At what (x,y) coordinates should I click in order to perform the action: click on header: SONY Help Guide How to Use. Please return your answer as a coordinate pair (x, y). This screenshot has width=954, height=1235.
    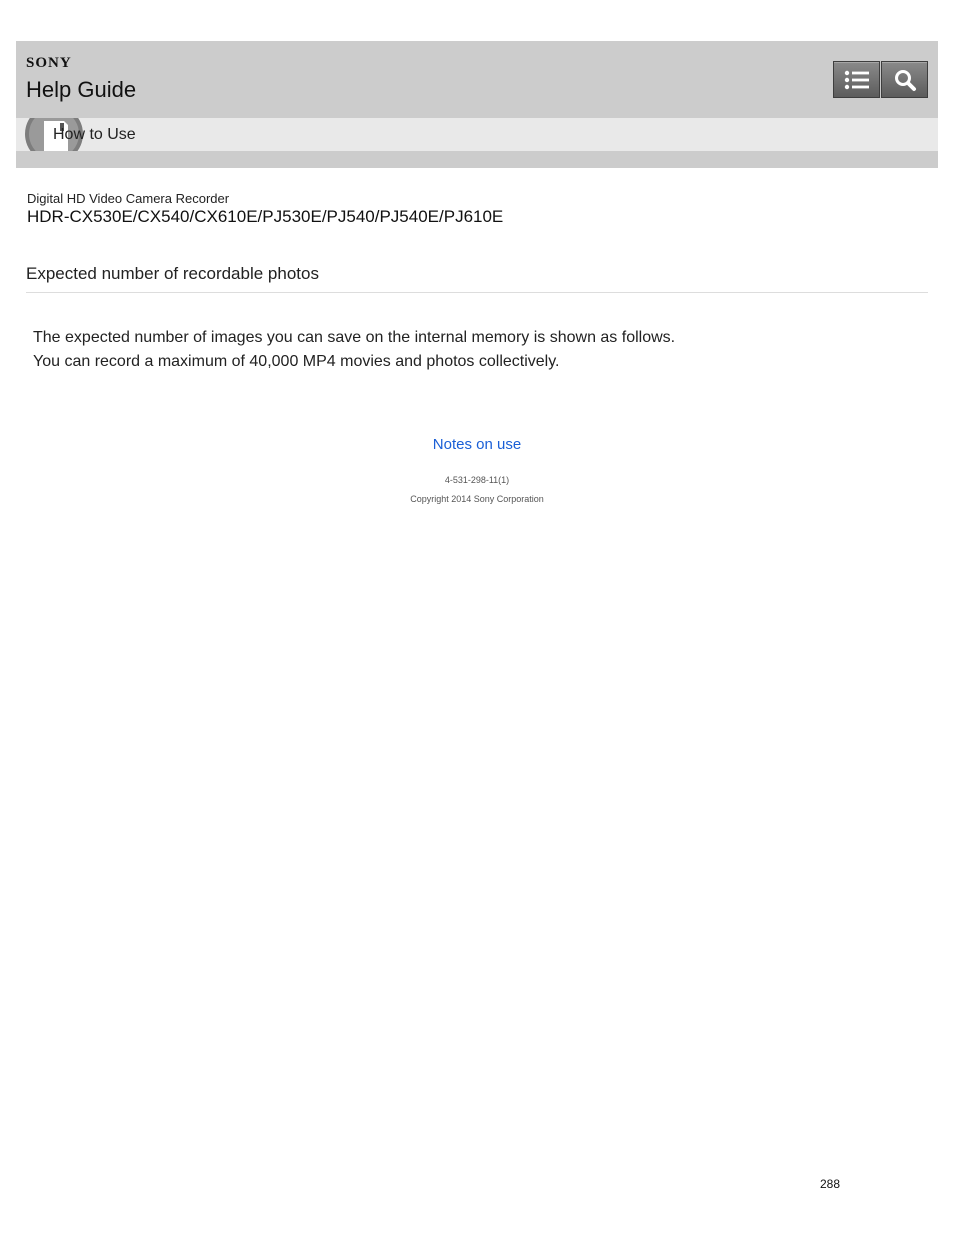
    Looking at the image, I should click on (477, 104).